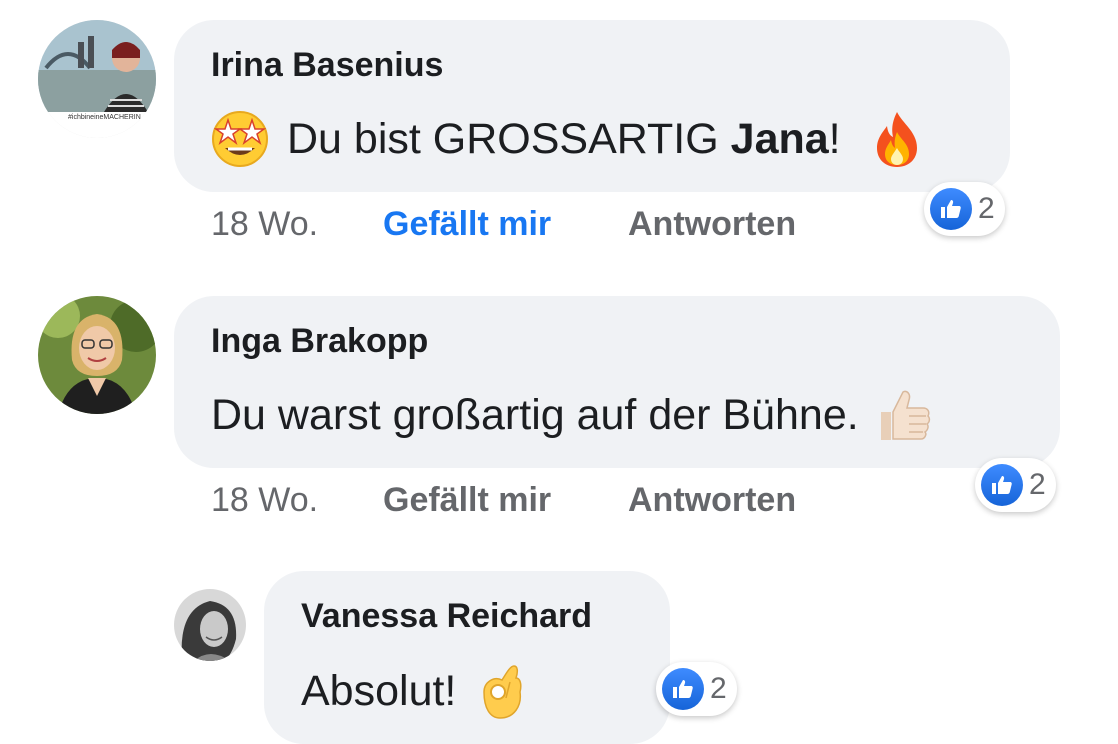 Image resolution: width=1118 pixels, height=744 pixels. I want to click on comment-text-end: !, so click(834, 138).